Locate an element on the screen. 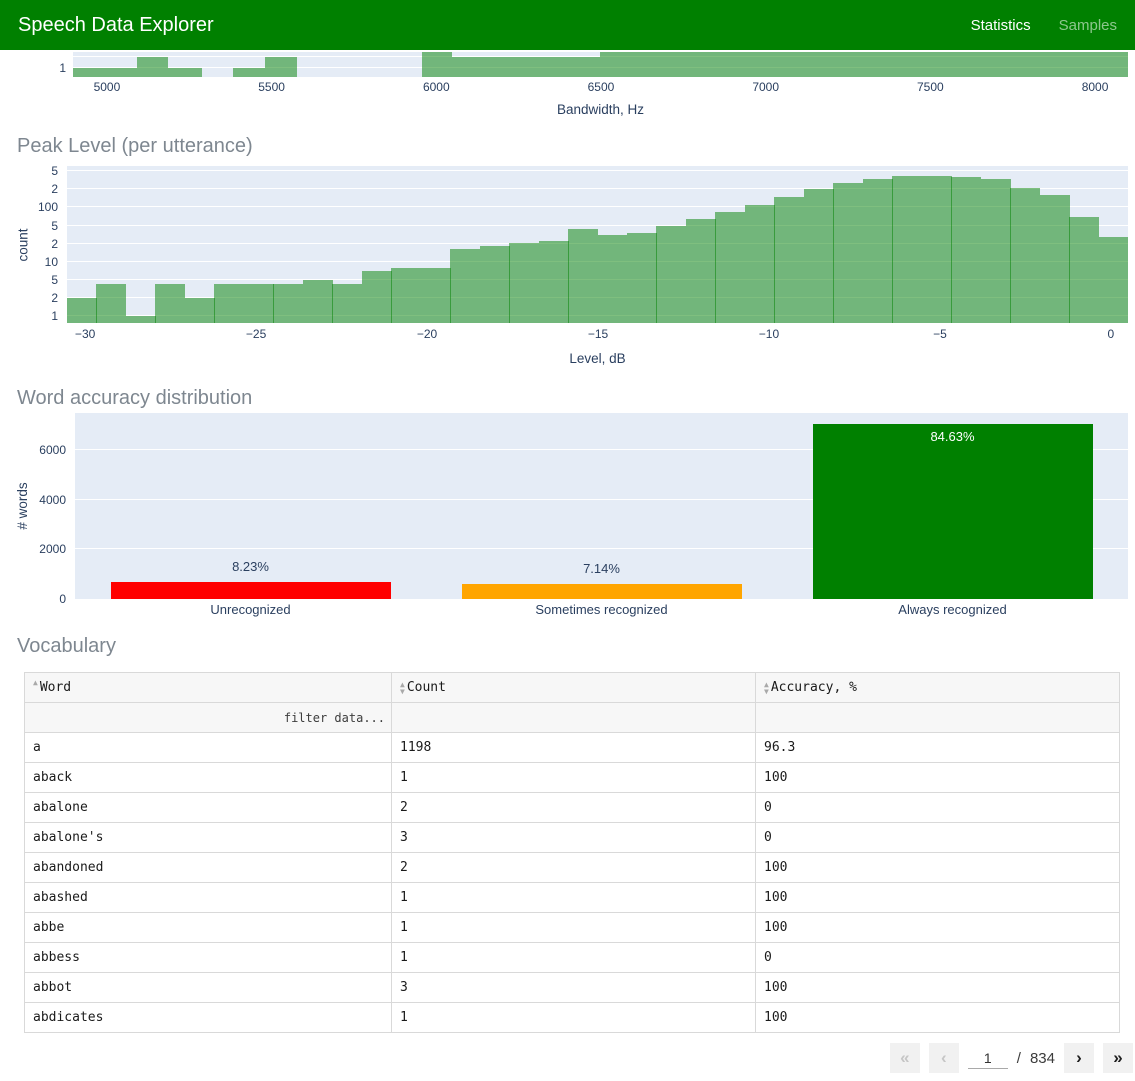  x-tick-label: 6500 is located at coordinates (601, 87).